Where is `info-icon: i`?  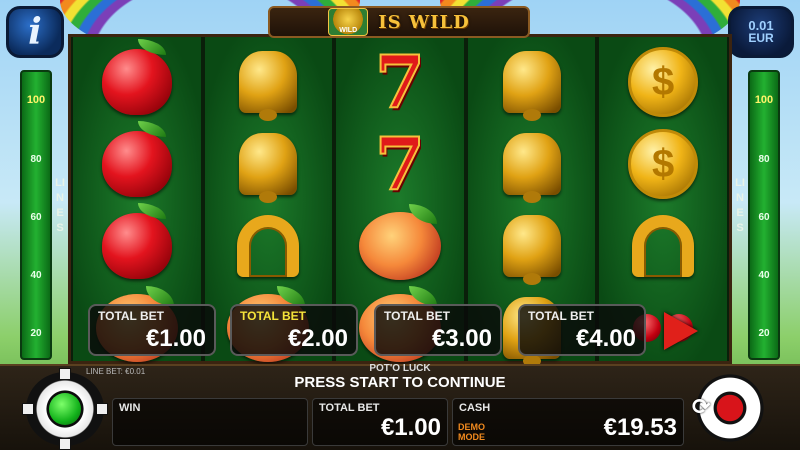 info-icon: i is located at coordinates (35, 32).